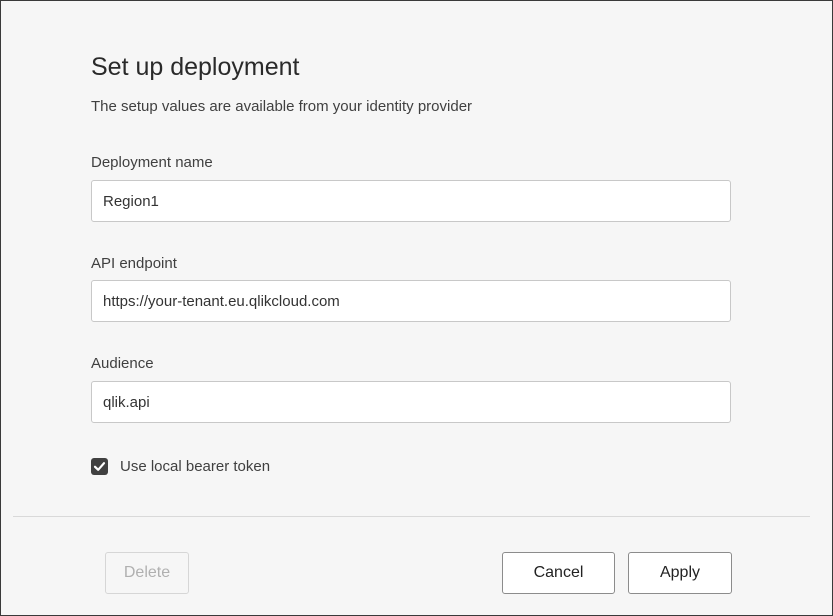  What do you see at coordinates (152, 162) in the screenshot?
I see `deployment-name-label: Deployment name` at bounding box center [152, 162].